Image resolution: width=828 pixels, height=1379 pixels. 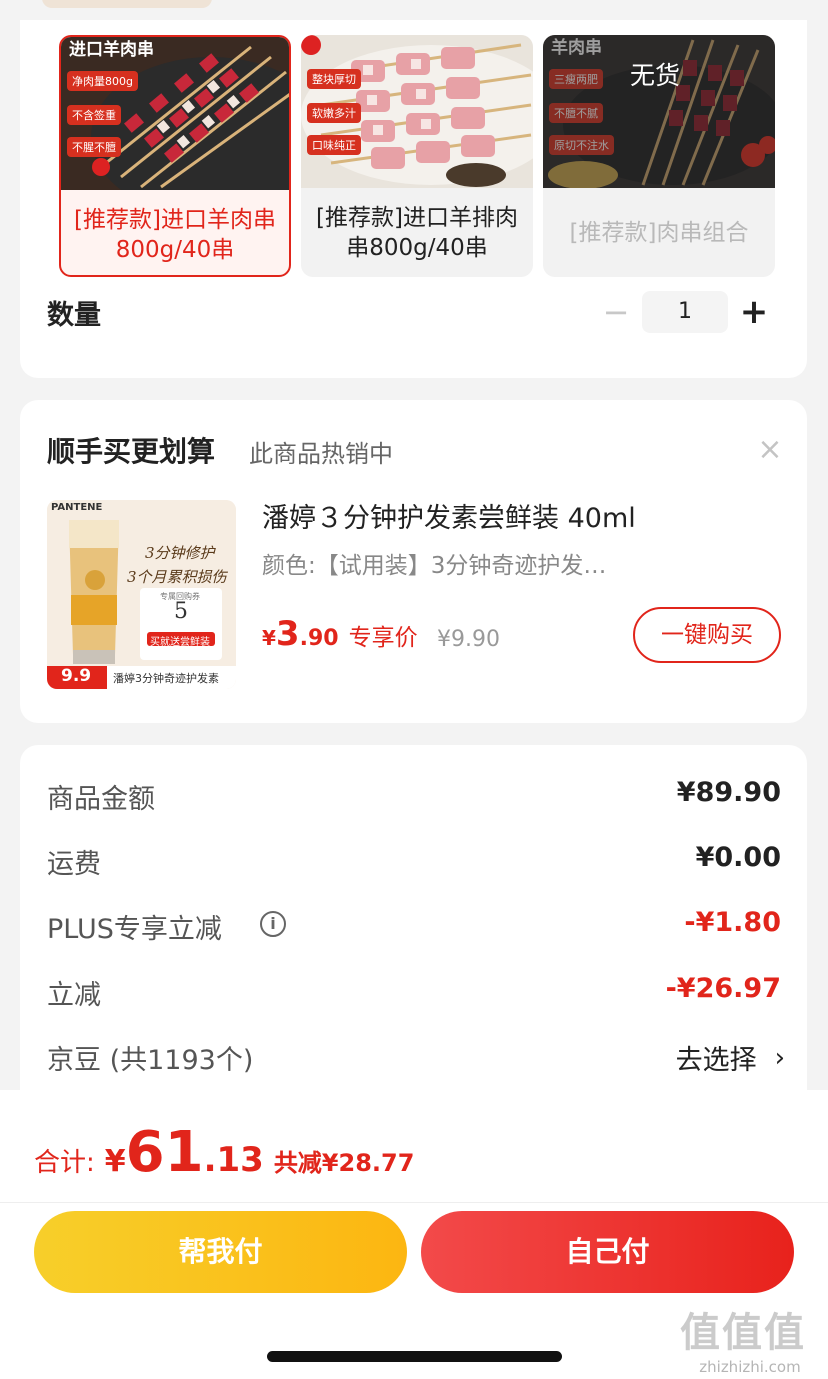 What do you see at coordinates (416, 1055) in the screenshot?
I see `summary-row-jingdou: 京豆 (共1193个) 去选择 ›` at bounding box center [416, 1055].